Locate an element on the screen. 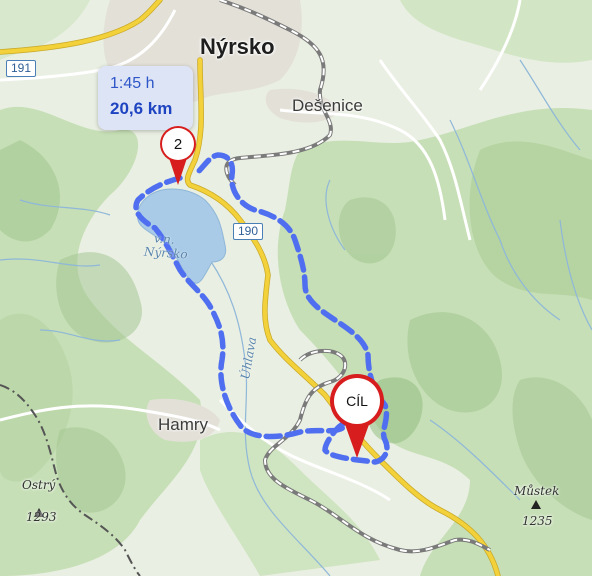  waypoint-label: 2 is located at coordinates (178, 144).